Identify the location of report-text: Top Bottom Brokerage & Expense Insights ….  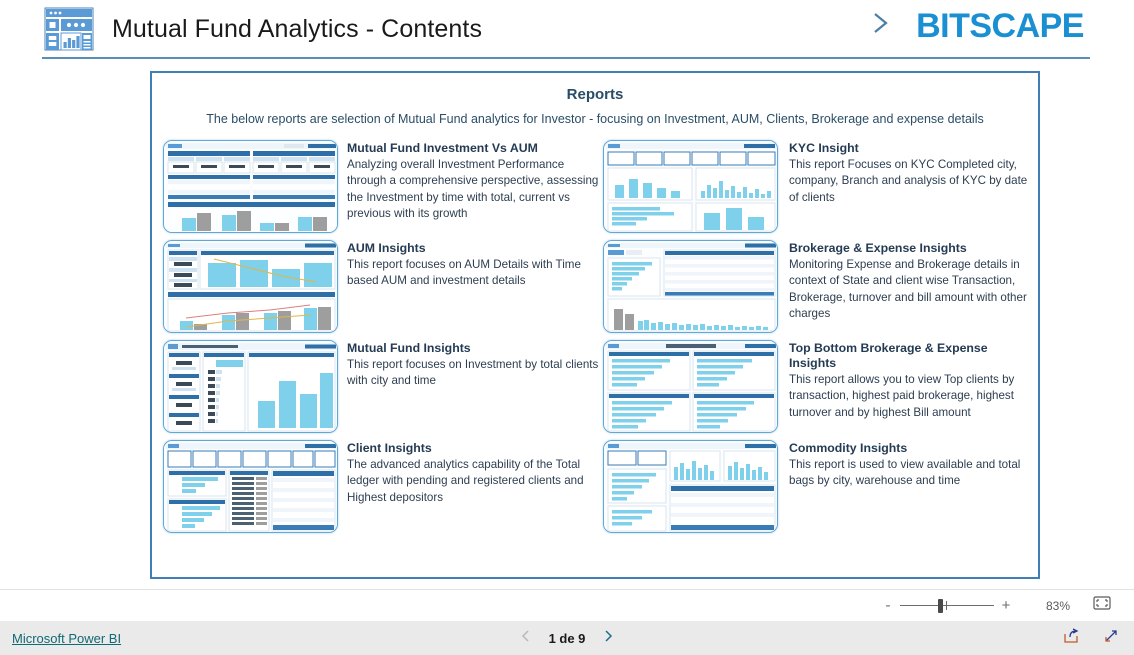
(903, 379).